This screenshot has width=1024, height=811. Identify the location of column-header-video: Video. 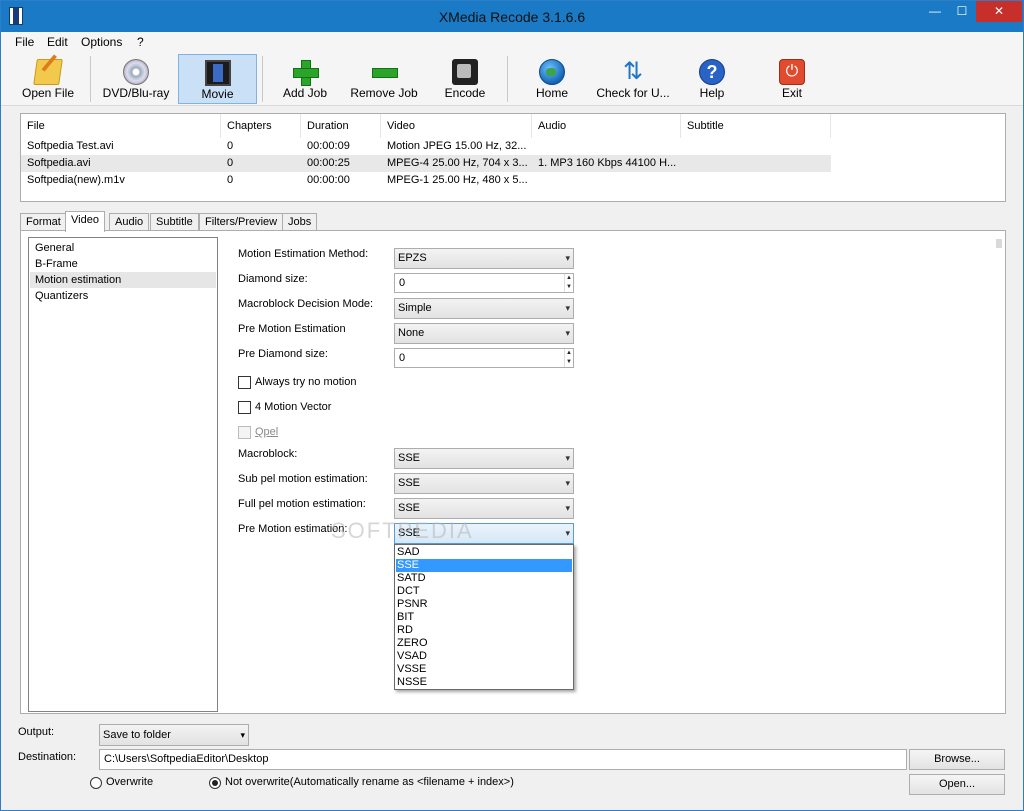
(456, 126).